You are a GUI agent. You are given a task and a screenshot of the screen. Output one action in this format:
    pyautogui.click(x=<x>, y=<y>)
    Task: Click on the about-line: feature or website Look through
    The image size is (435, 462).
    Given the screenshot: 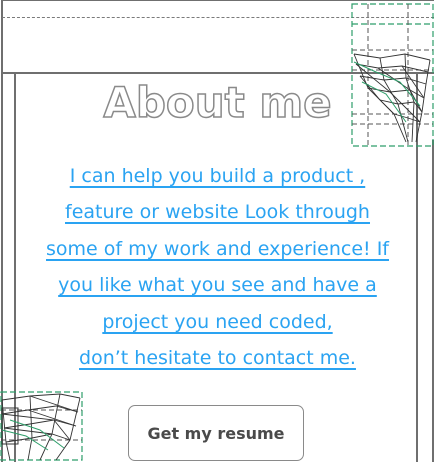 What is the action you would take?
    pyautogui.click(x=217, y=212)
    